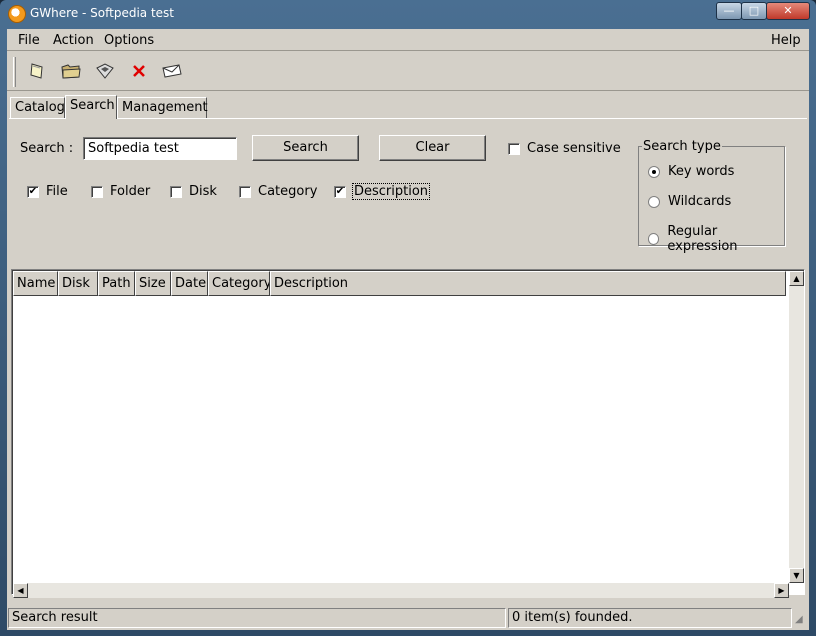 The image size is (816, 636). What do you see at coordinates (528, 283) in the screenshot?
I see `column-header-description: Description` at bounding box center [528, 283].